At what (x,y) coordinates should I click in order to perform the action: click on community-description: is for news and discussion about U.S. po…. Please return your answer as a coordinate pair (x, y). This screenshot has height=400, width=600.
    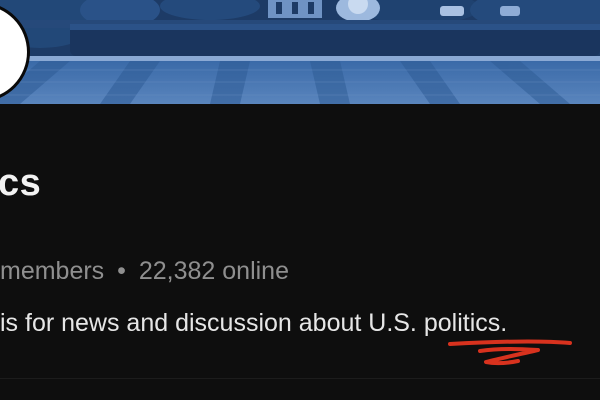
    Looking at the image, I should click on (254, 323).